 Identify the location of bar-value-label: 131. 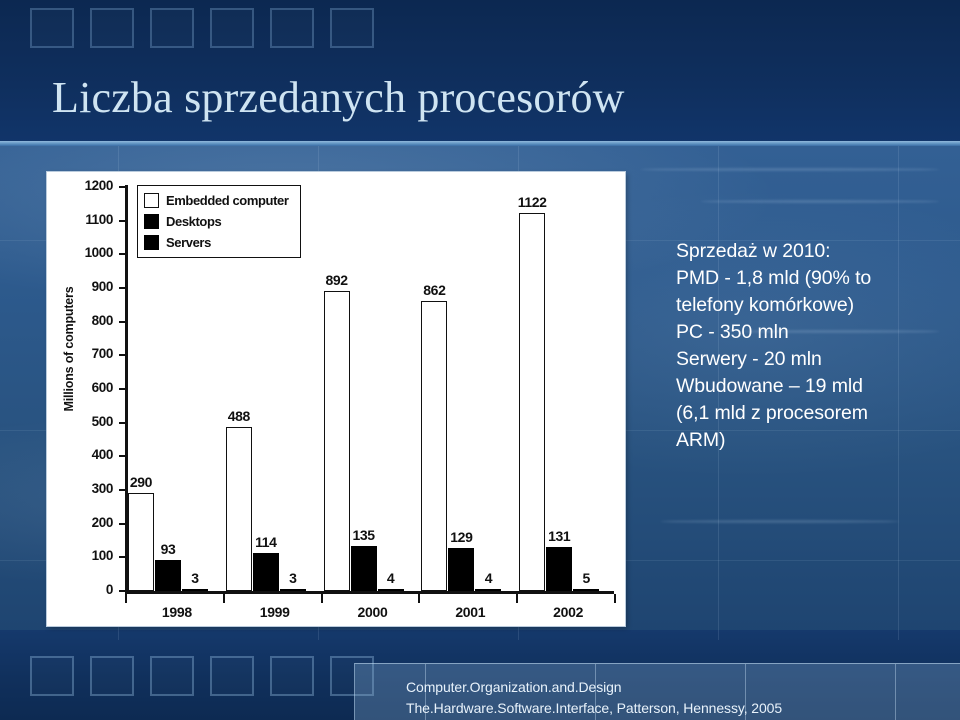
(559, 535).